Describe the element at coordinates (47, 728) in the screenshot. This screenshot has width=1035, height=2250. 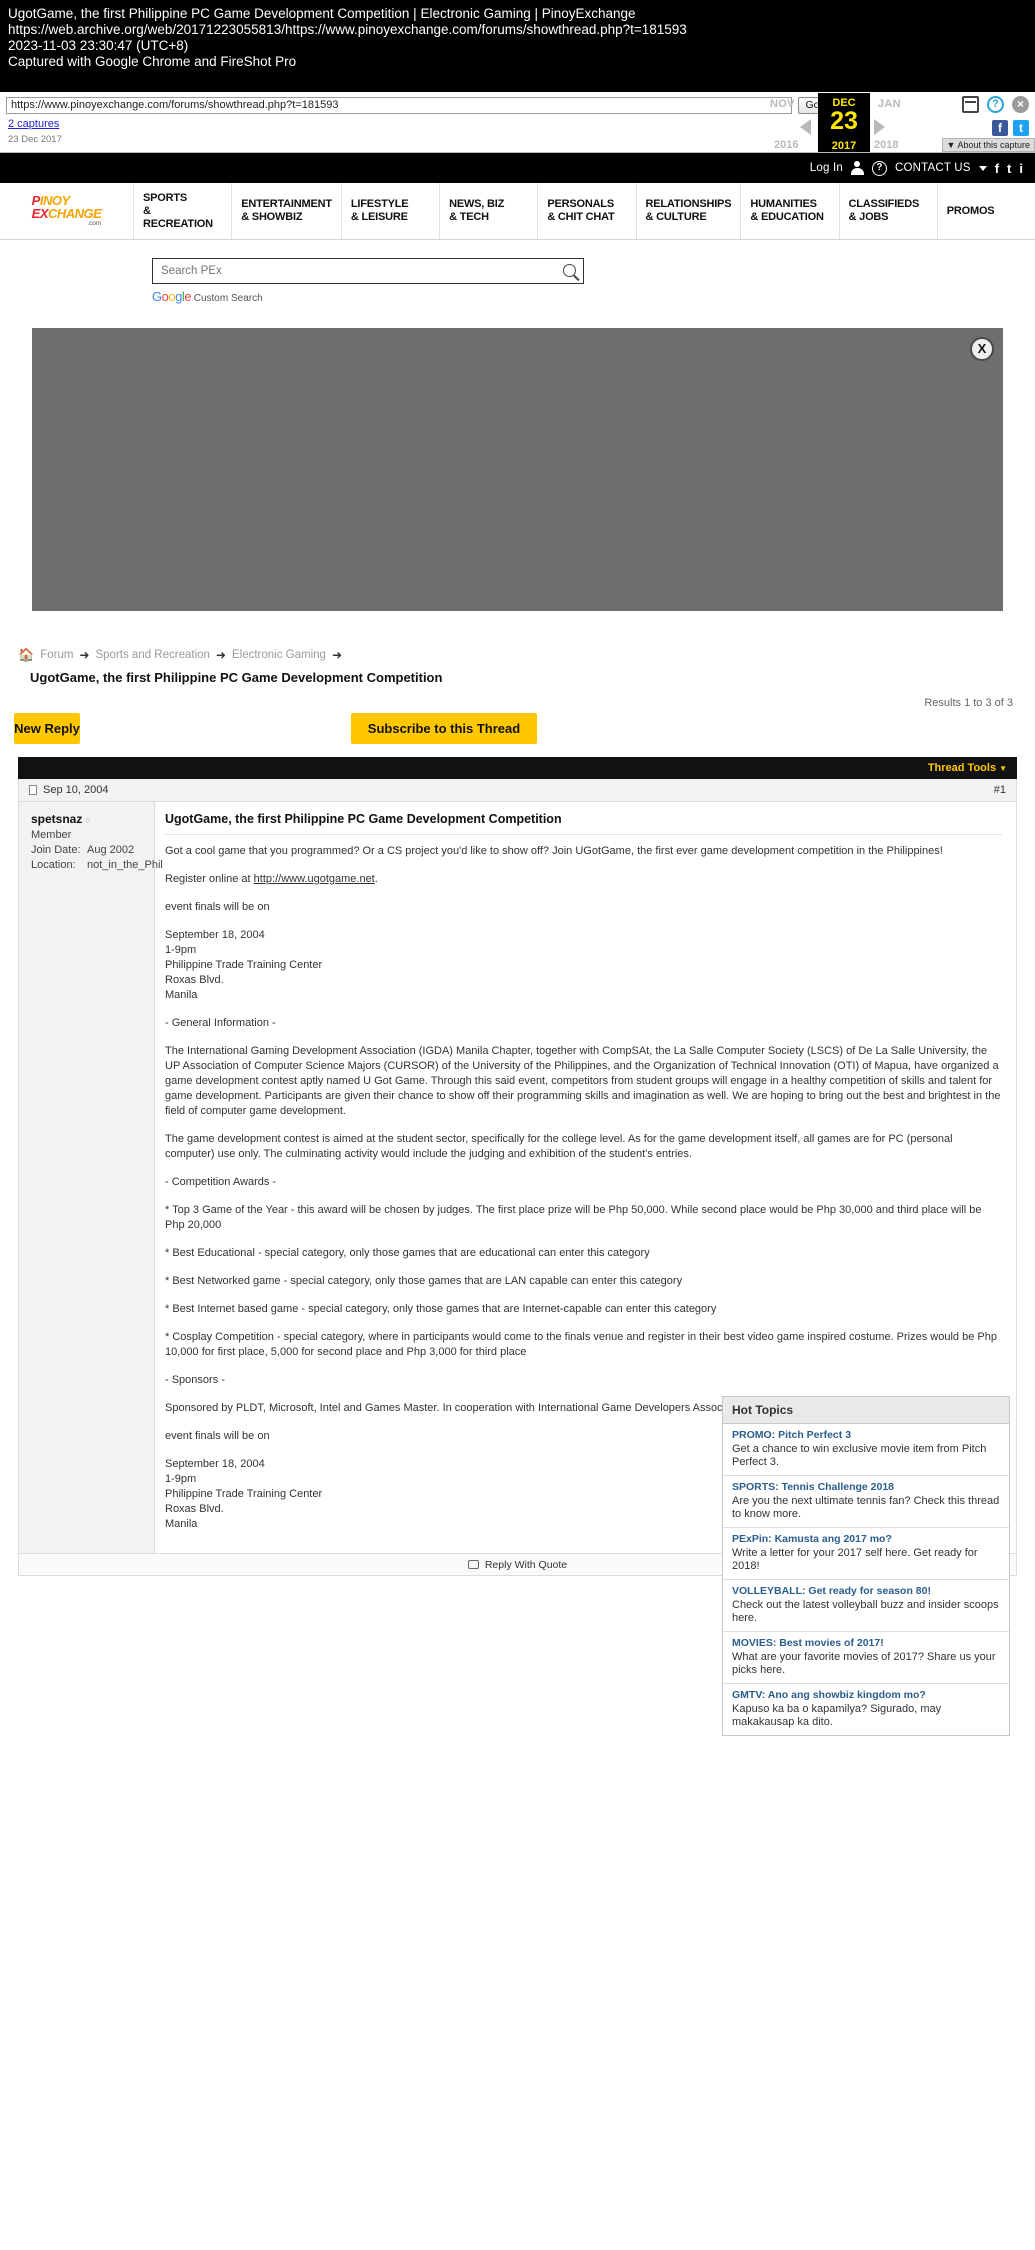
I see `new-reply-button: New Reply` at that location.